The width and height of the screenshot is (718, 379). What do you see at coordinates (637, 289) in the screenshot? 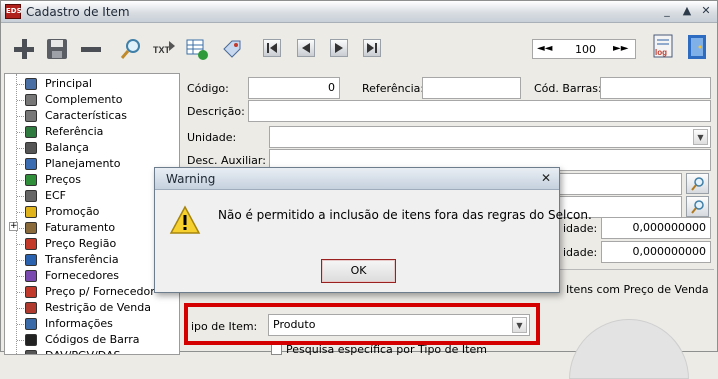
I see `itens-preco-label: Itens com Preço de Venda` at bounding box center [637, 289].